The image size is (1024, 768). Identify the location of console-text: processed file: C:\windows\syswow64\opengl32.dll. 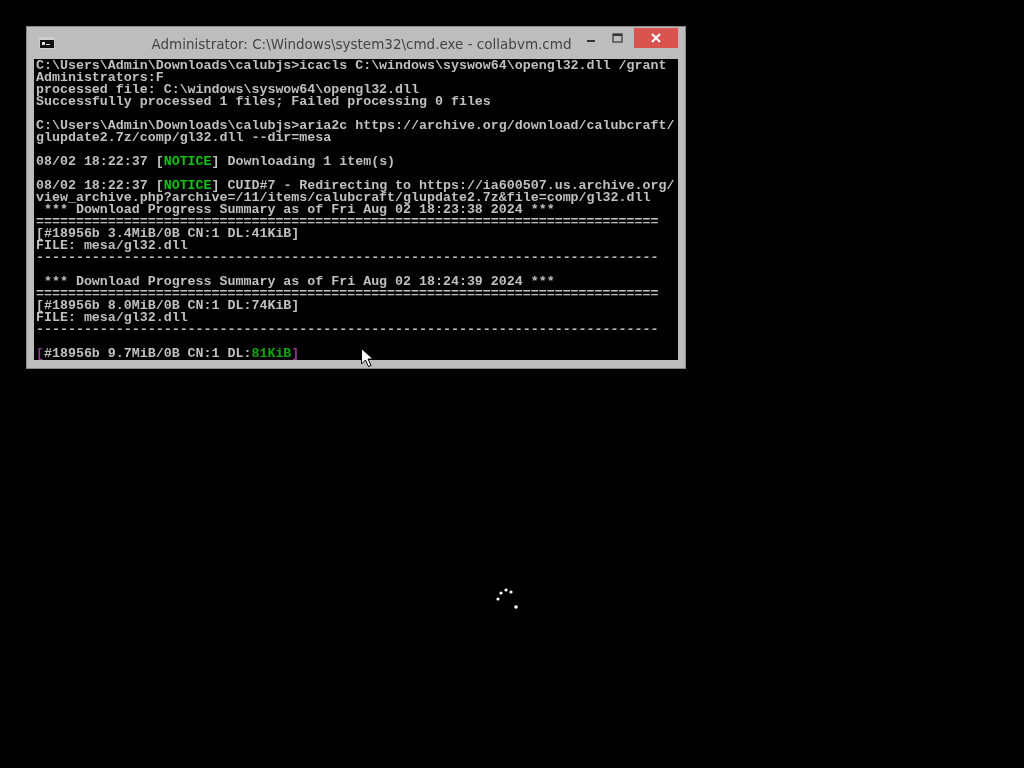
(227, 89).